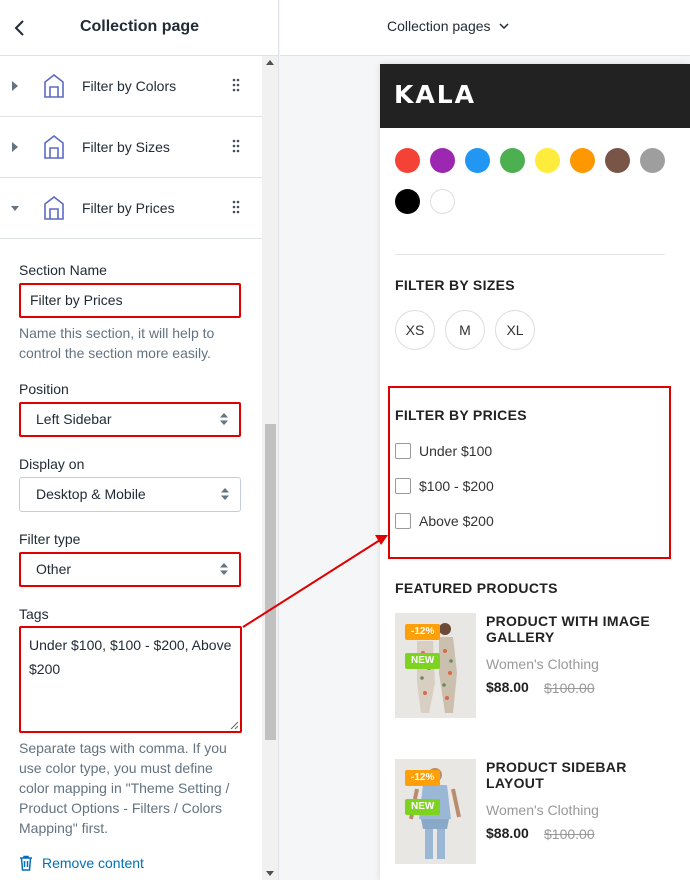 Image resolution: width=690 pixels, height=880 pixels. I want to click on color-swatch-green, so click(512, 160).